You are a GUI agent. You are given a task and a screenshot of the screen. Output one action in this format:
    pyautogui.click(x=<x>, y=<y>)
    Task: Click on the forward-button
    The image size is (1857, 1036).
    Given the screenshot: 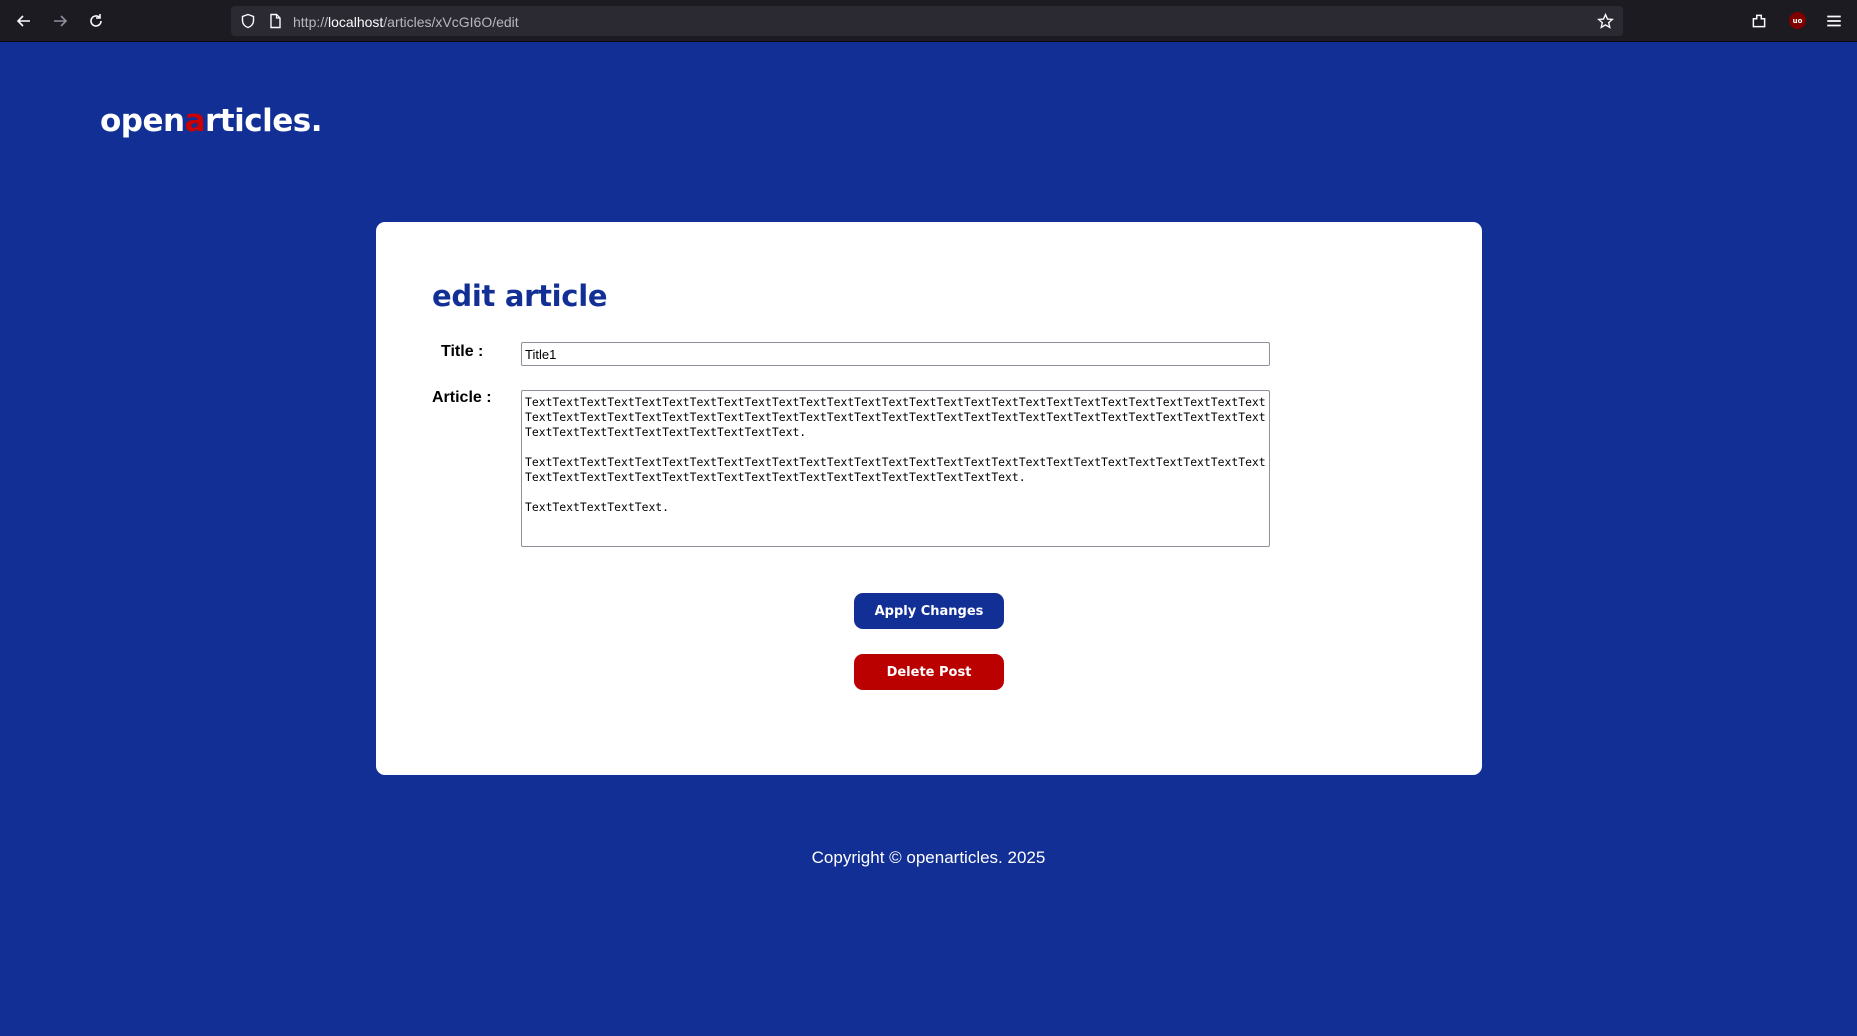 What is the action you would take?
    pyautogui.click(x=60, y=21)
    